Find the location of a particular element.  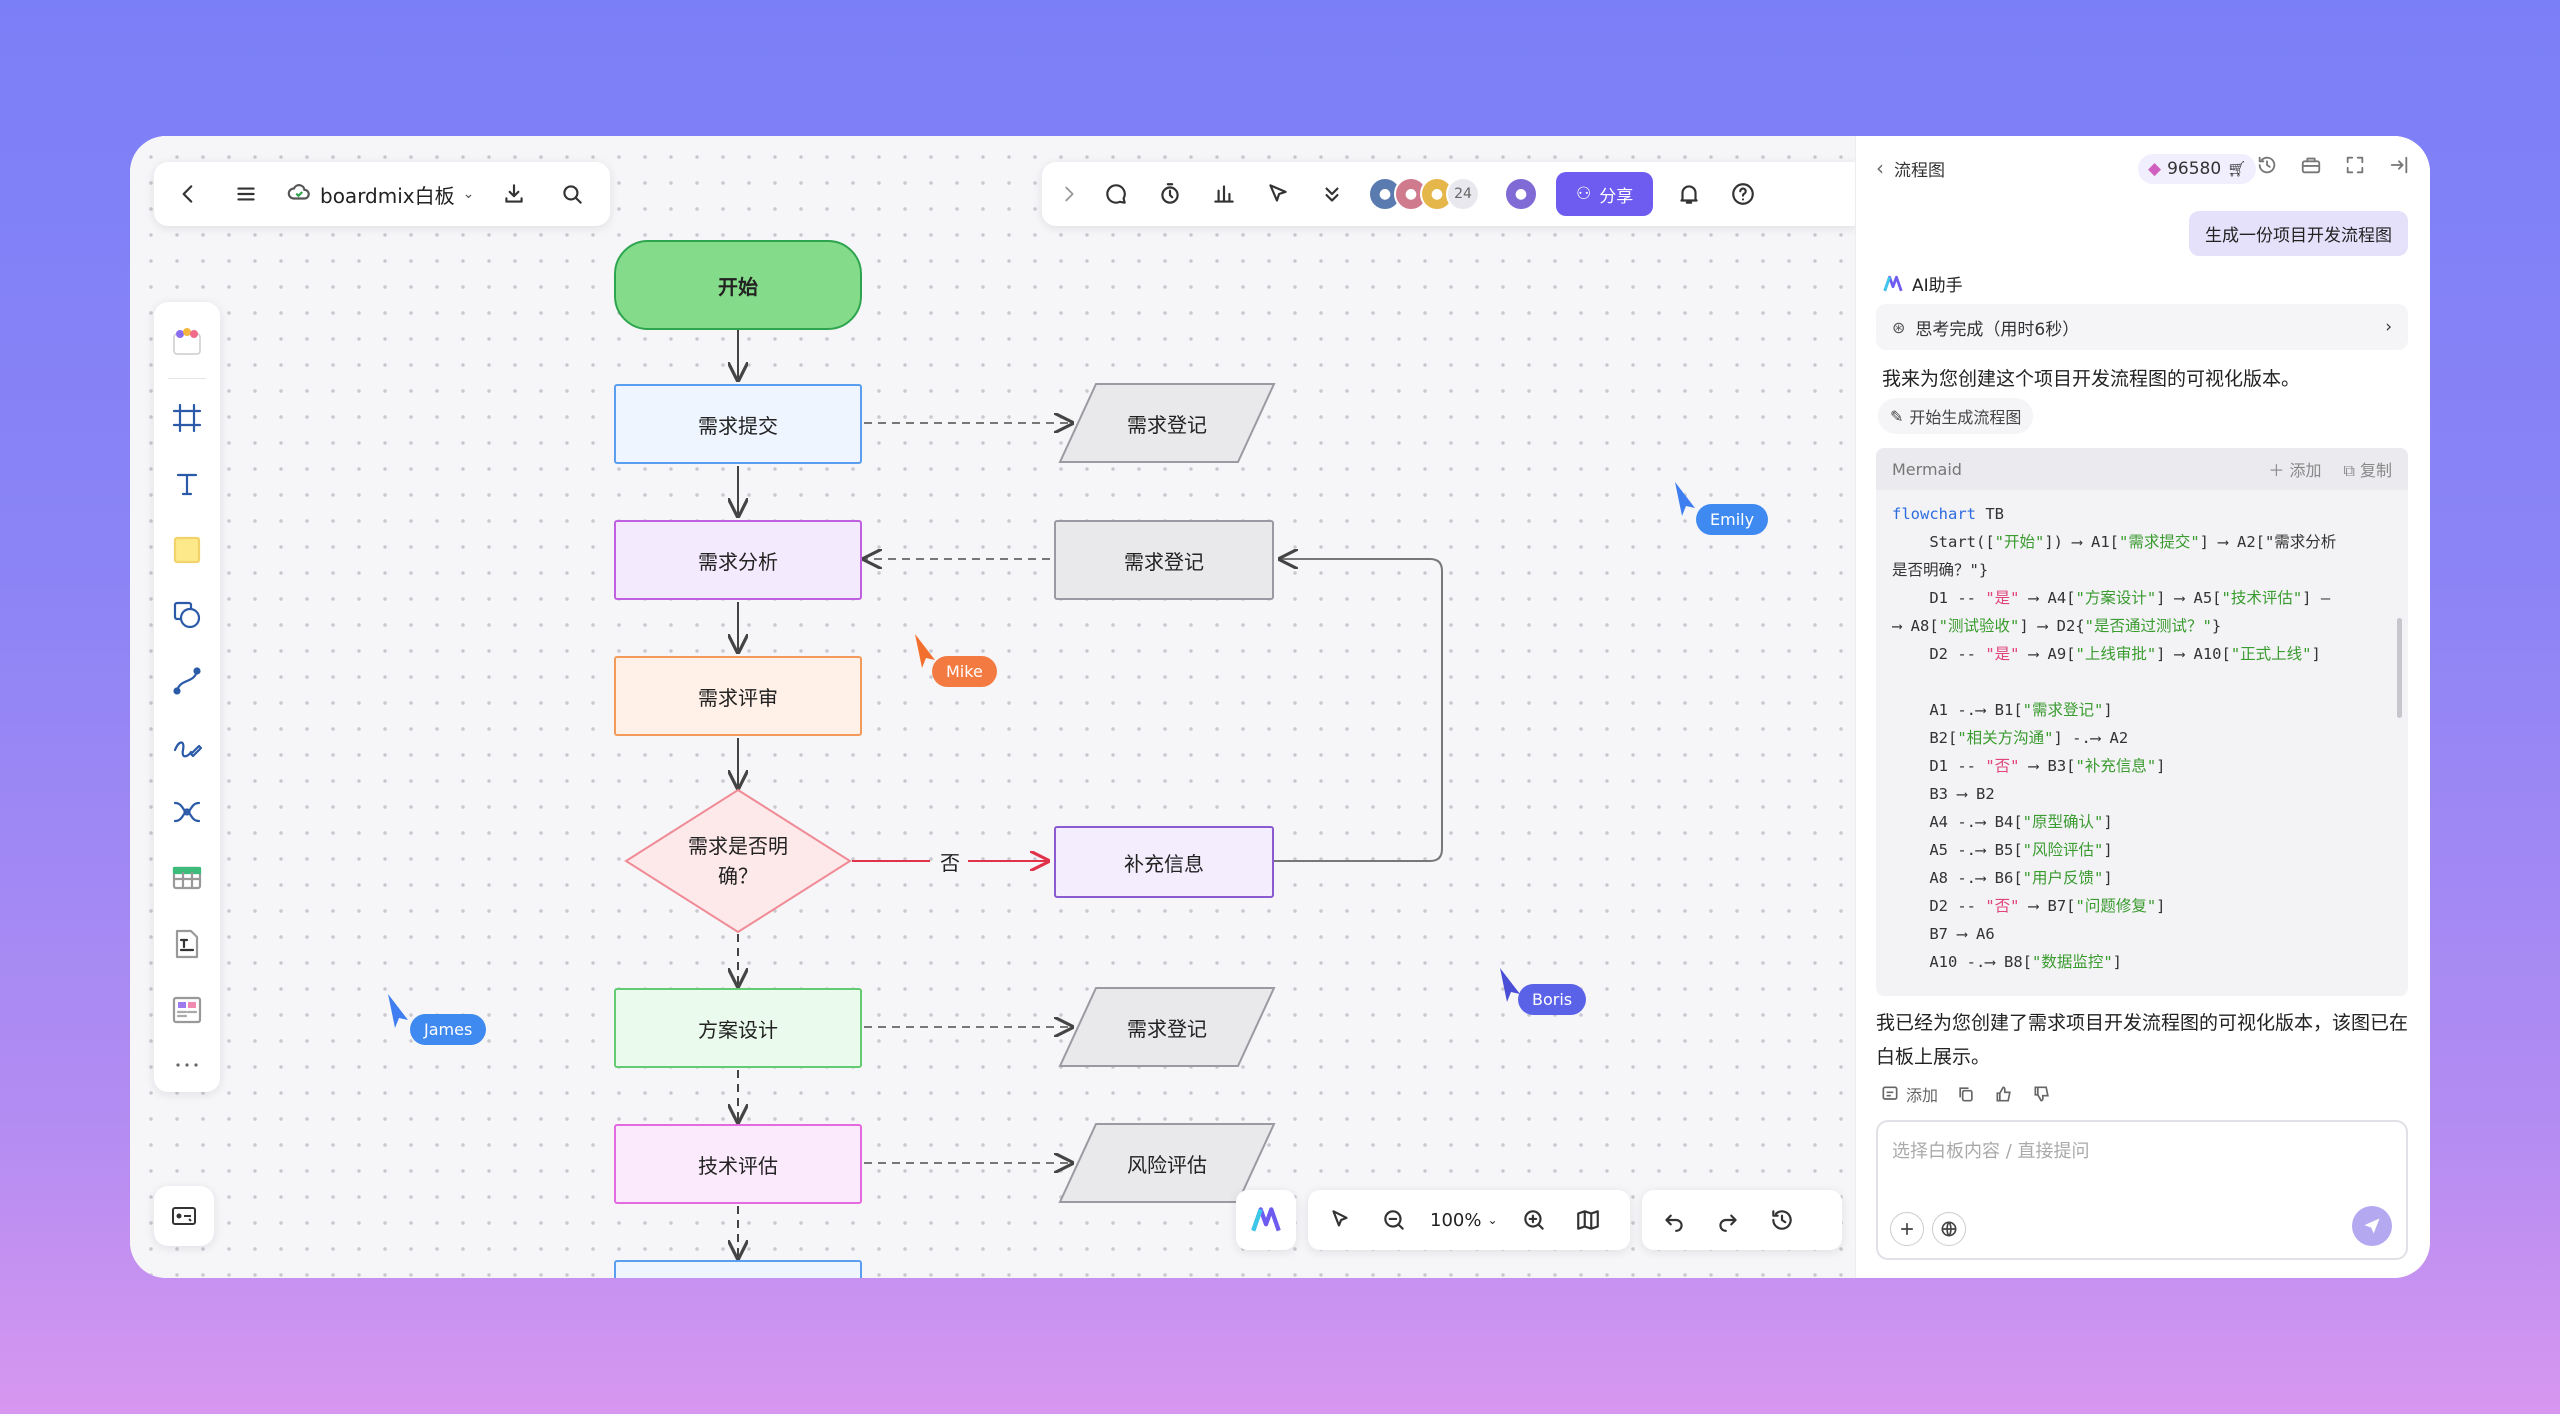

chevron-down-icon: ⌄ is located at coordinates (1492, 1220).